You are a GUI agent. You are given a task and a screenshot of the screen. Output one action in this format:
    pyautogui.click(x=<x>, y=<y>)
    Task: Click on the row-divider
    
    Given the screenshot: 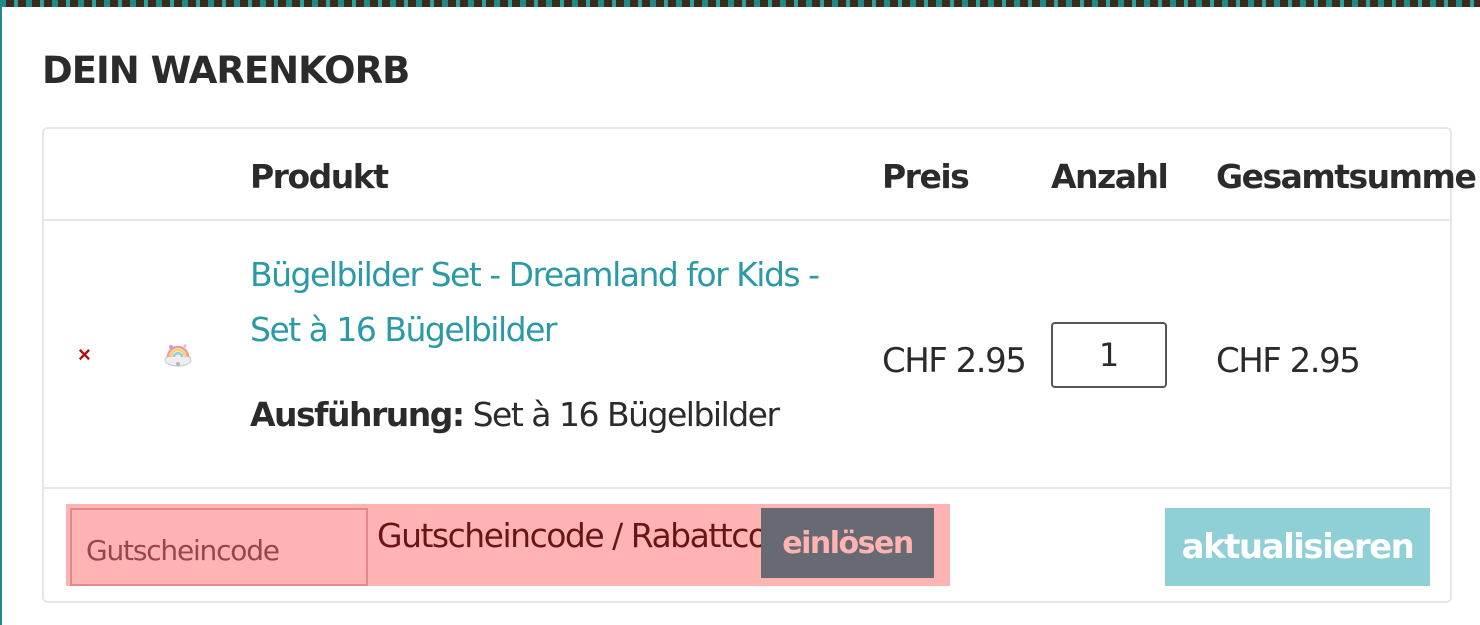 What is the action you would take?
    pyautogui.click(x=747, y=488)
    